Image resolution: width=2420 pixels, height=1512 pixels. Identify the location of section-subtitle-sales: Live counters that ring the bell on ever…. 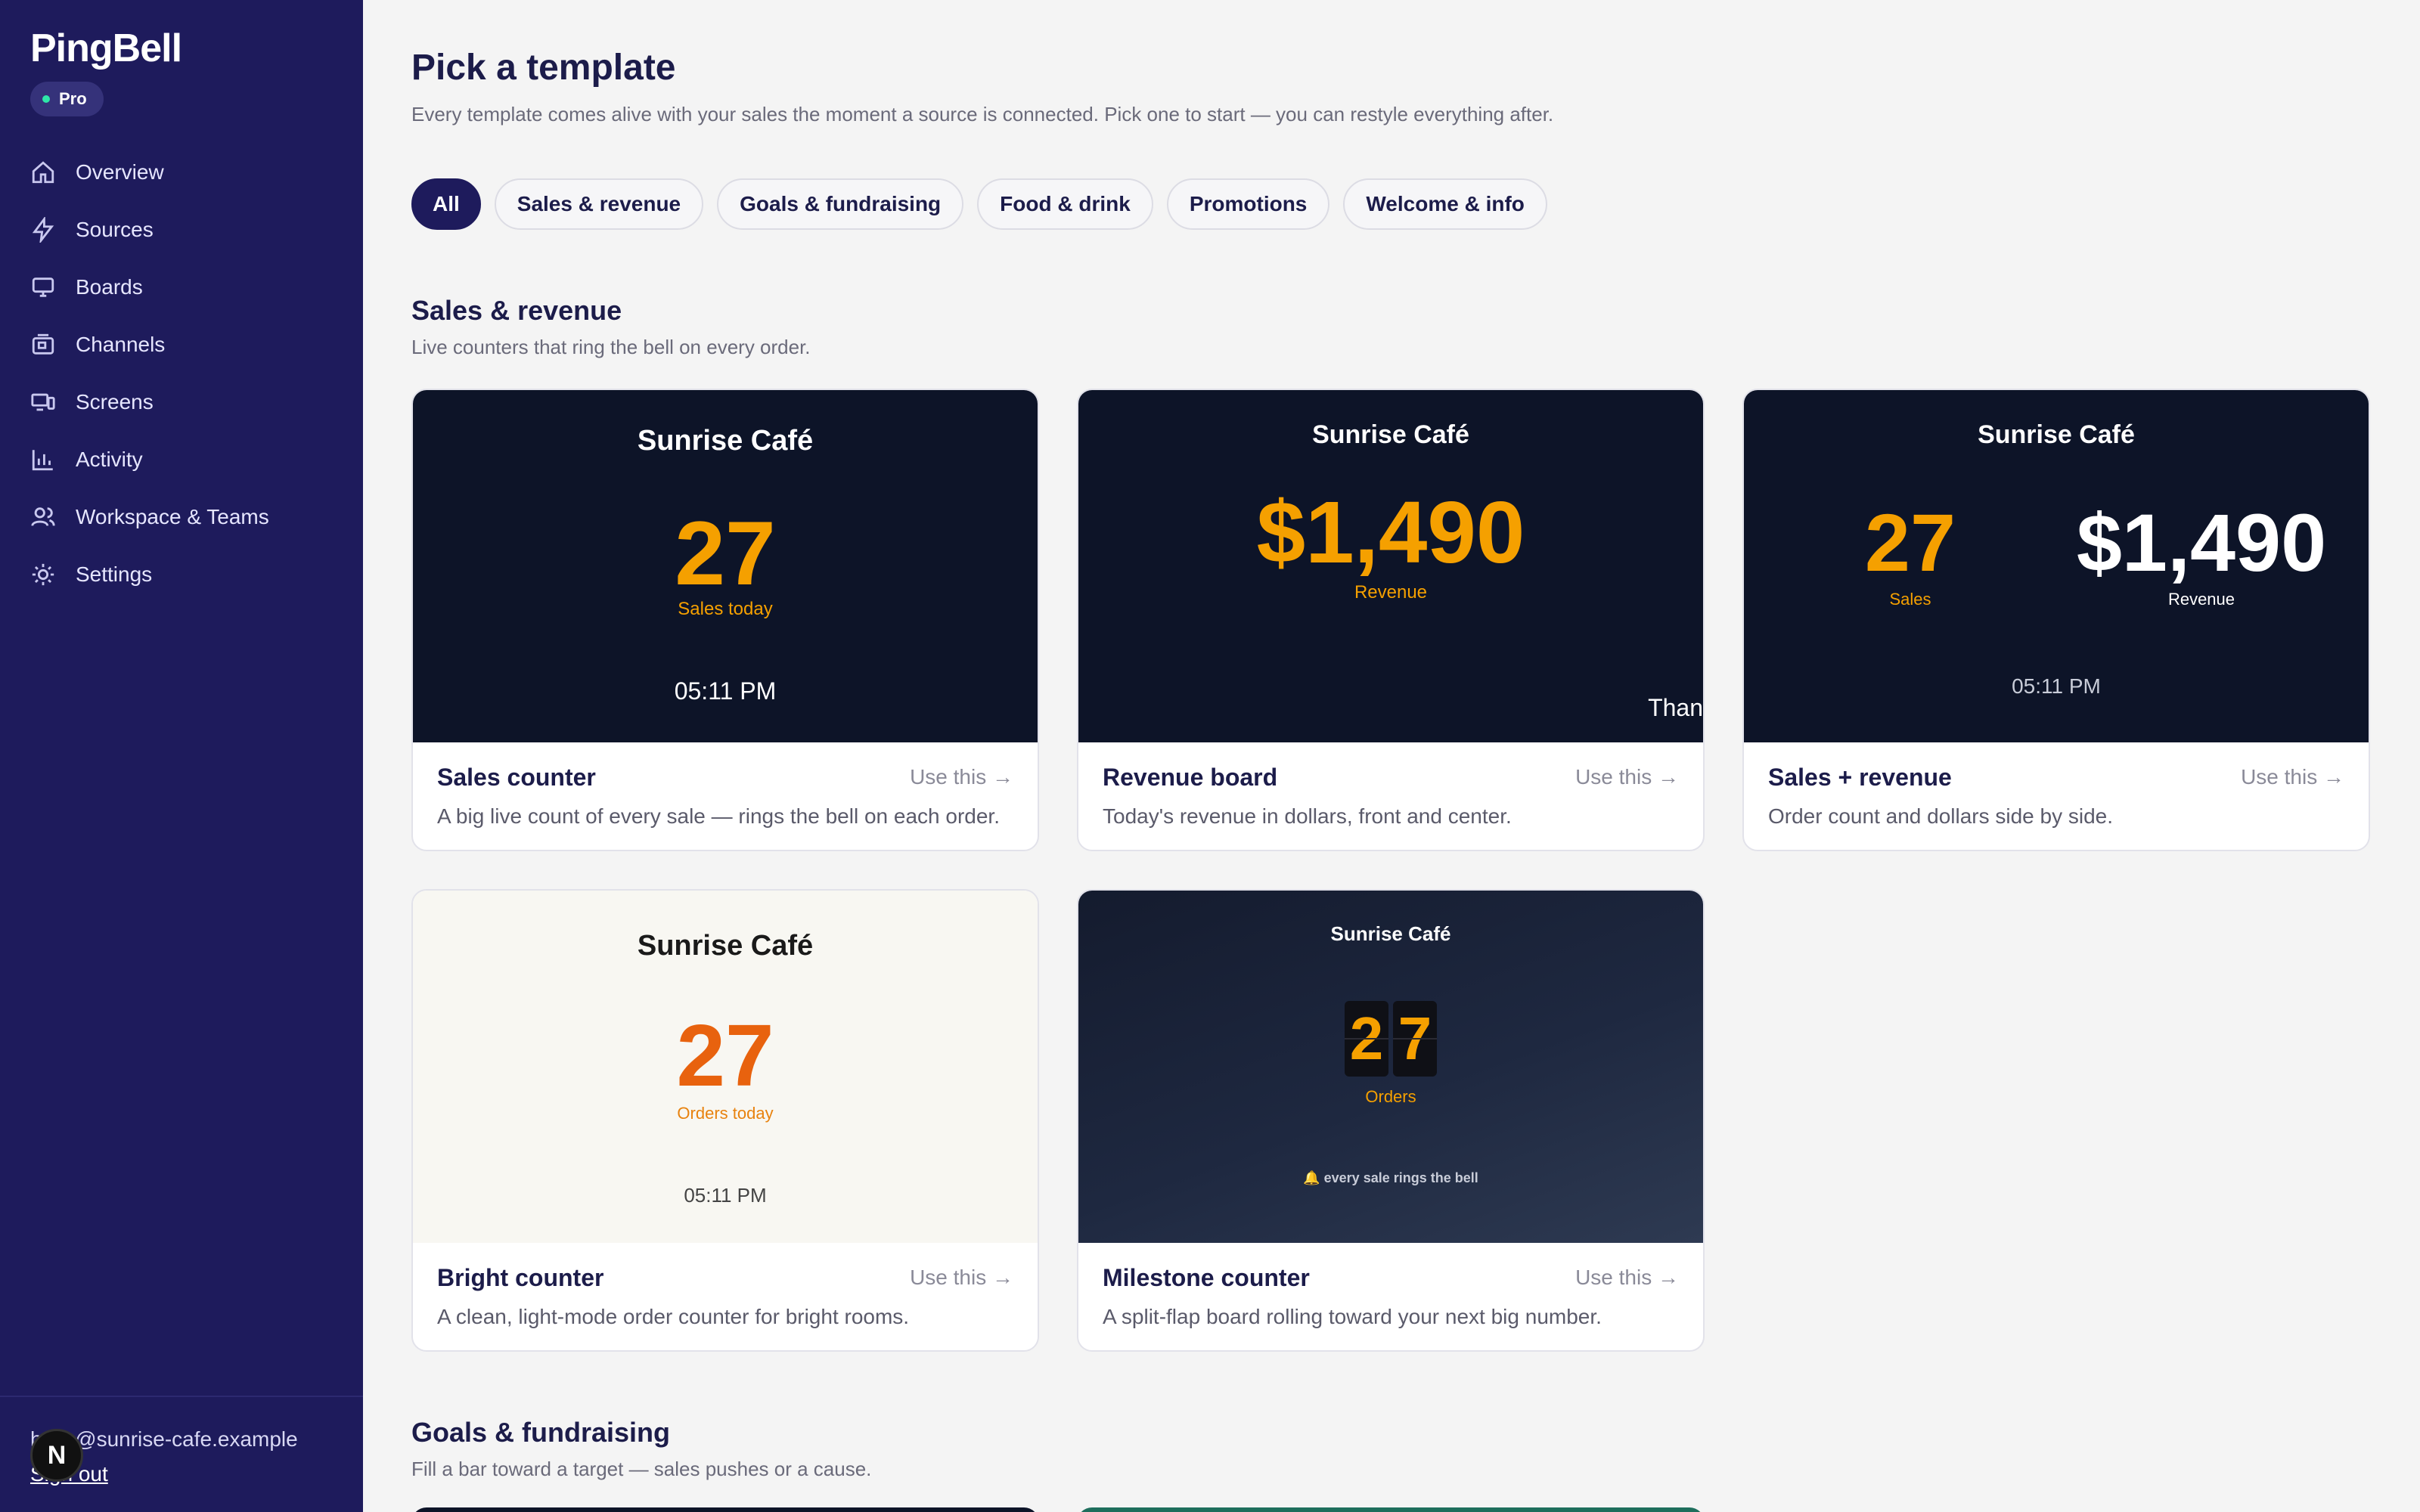
(611, 347).